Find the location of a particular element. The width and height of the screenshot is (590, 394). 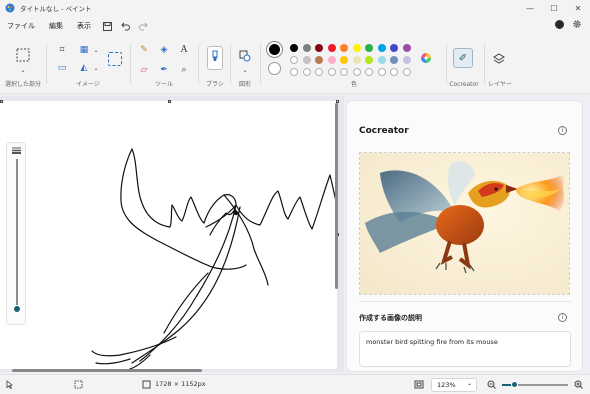

layers-group: レイヤー is located at coordinates (500, 65).